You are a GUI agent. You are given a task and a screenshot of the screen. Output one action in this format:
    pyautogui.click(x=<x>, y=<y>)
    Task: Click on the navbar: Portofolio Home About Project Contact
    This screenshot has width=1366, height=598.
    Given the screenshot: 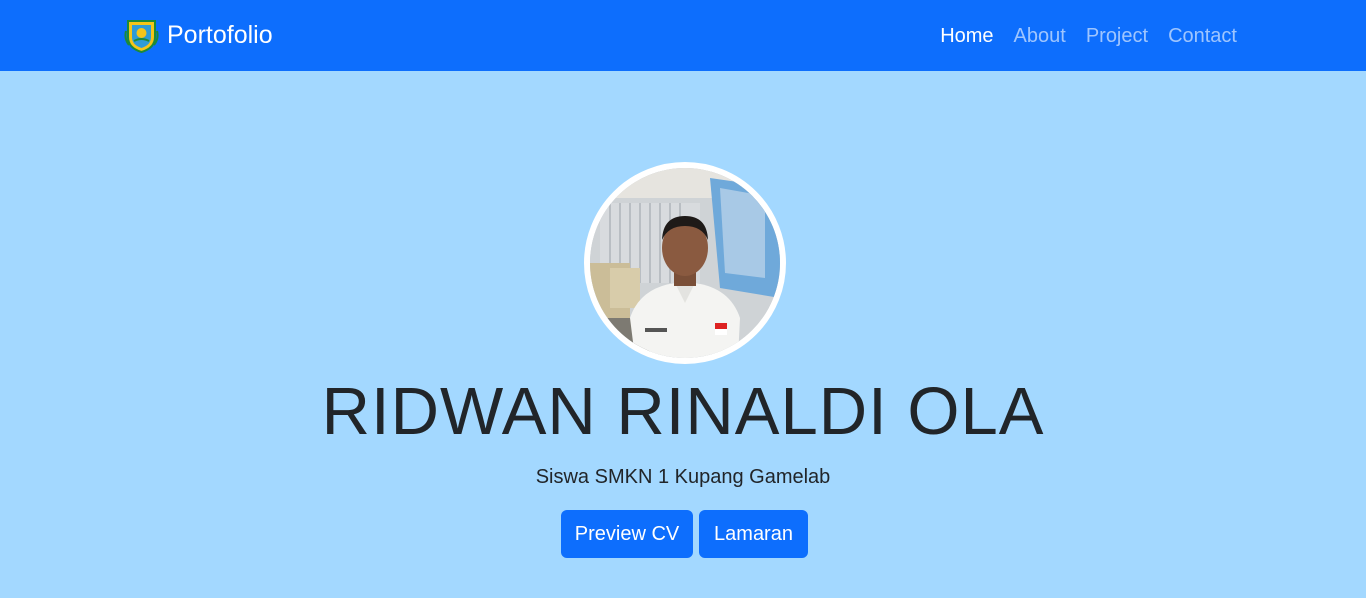 What is the action you would take?
    pyautogui.click(x=683, y=35)
    